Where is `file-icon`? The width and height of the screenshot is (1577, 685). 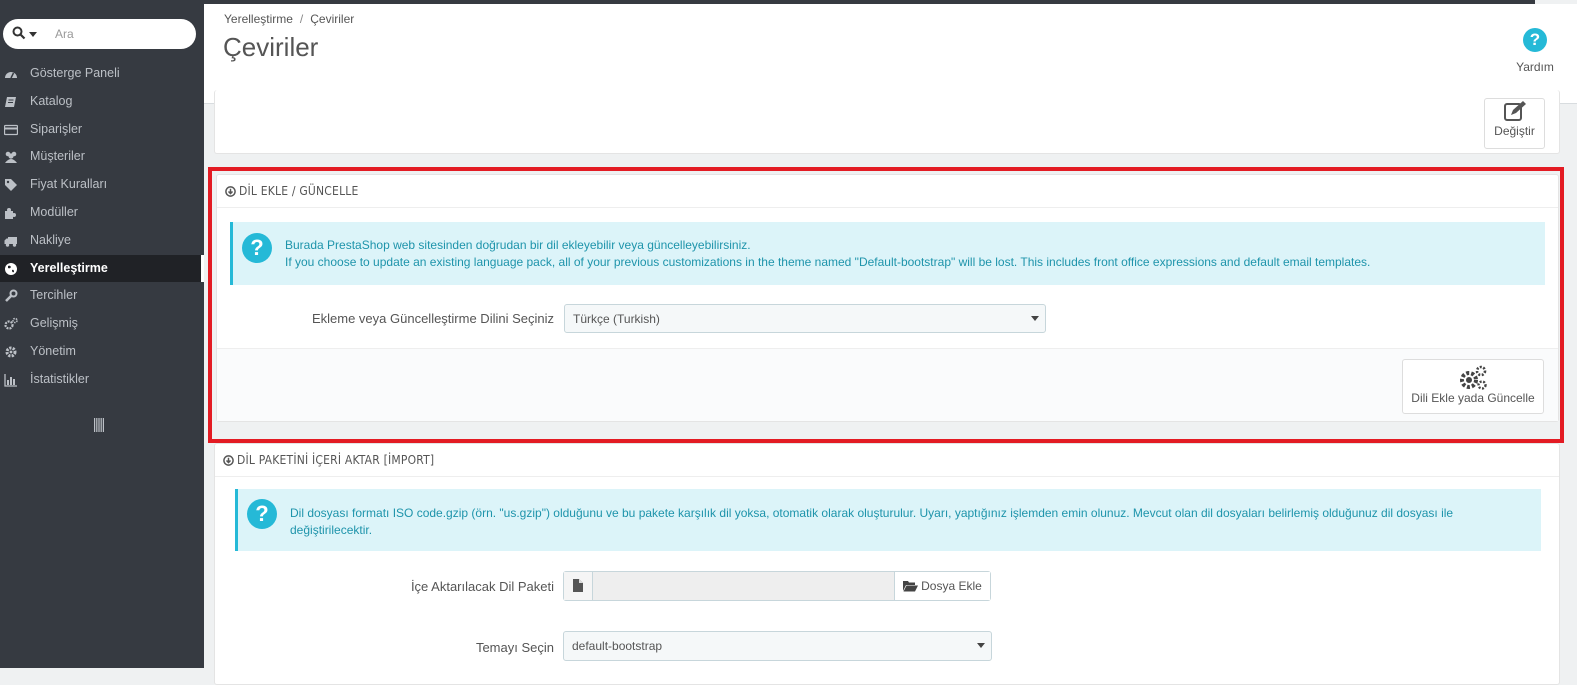
file-icon is located at coordinates (578, 585).